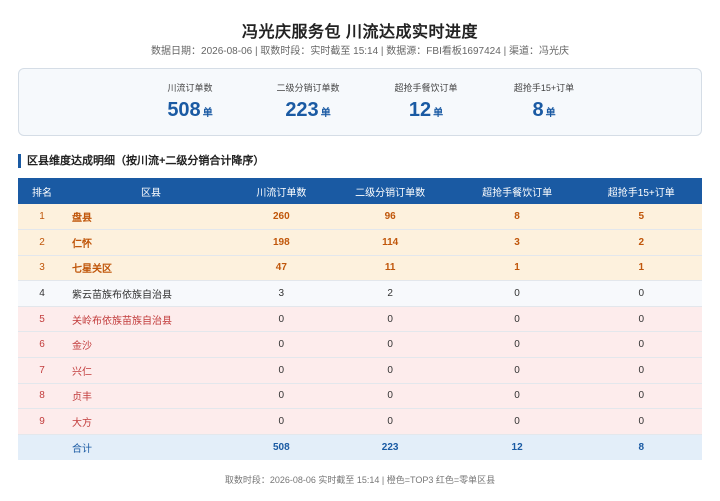 The image size is (720, 501). Describe the element at coordinates (517, 268) in the screenshot. I see `hot-dining-cell: 1` at that location.